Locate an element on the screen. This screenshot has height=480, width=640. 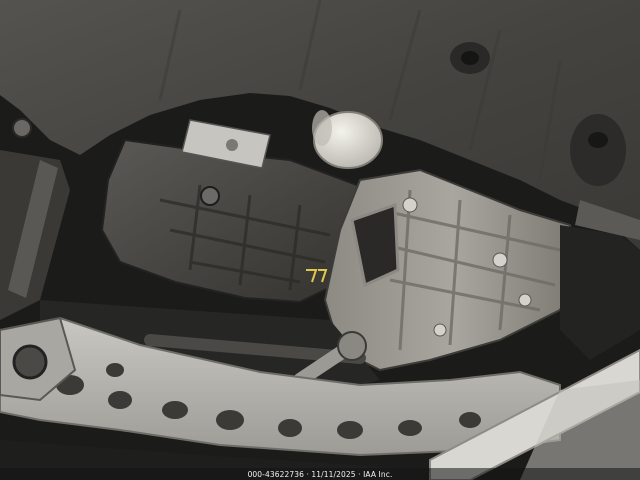
watermark-text: 000-43622736 · 11/11/2025 · IAA Inc. is located at coordinates (320, 474).